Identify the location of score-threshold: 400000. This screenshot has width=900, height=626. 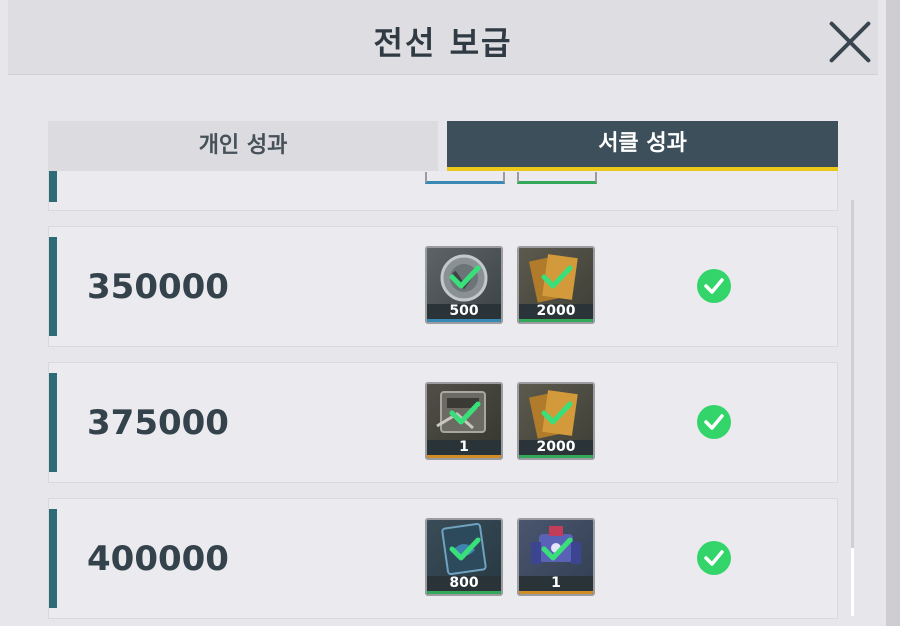
(158, 559).